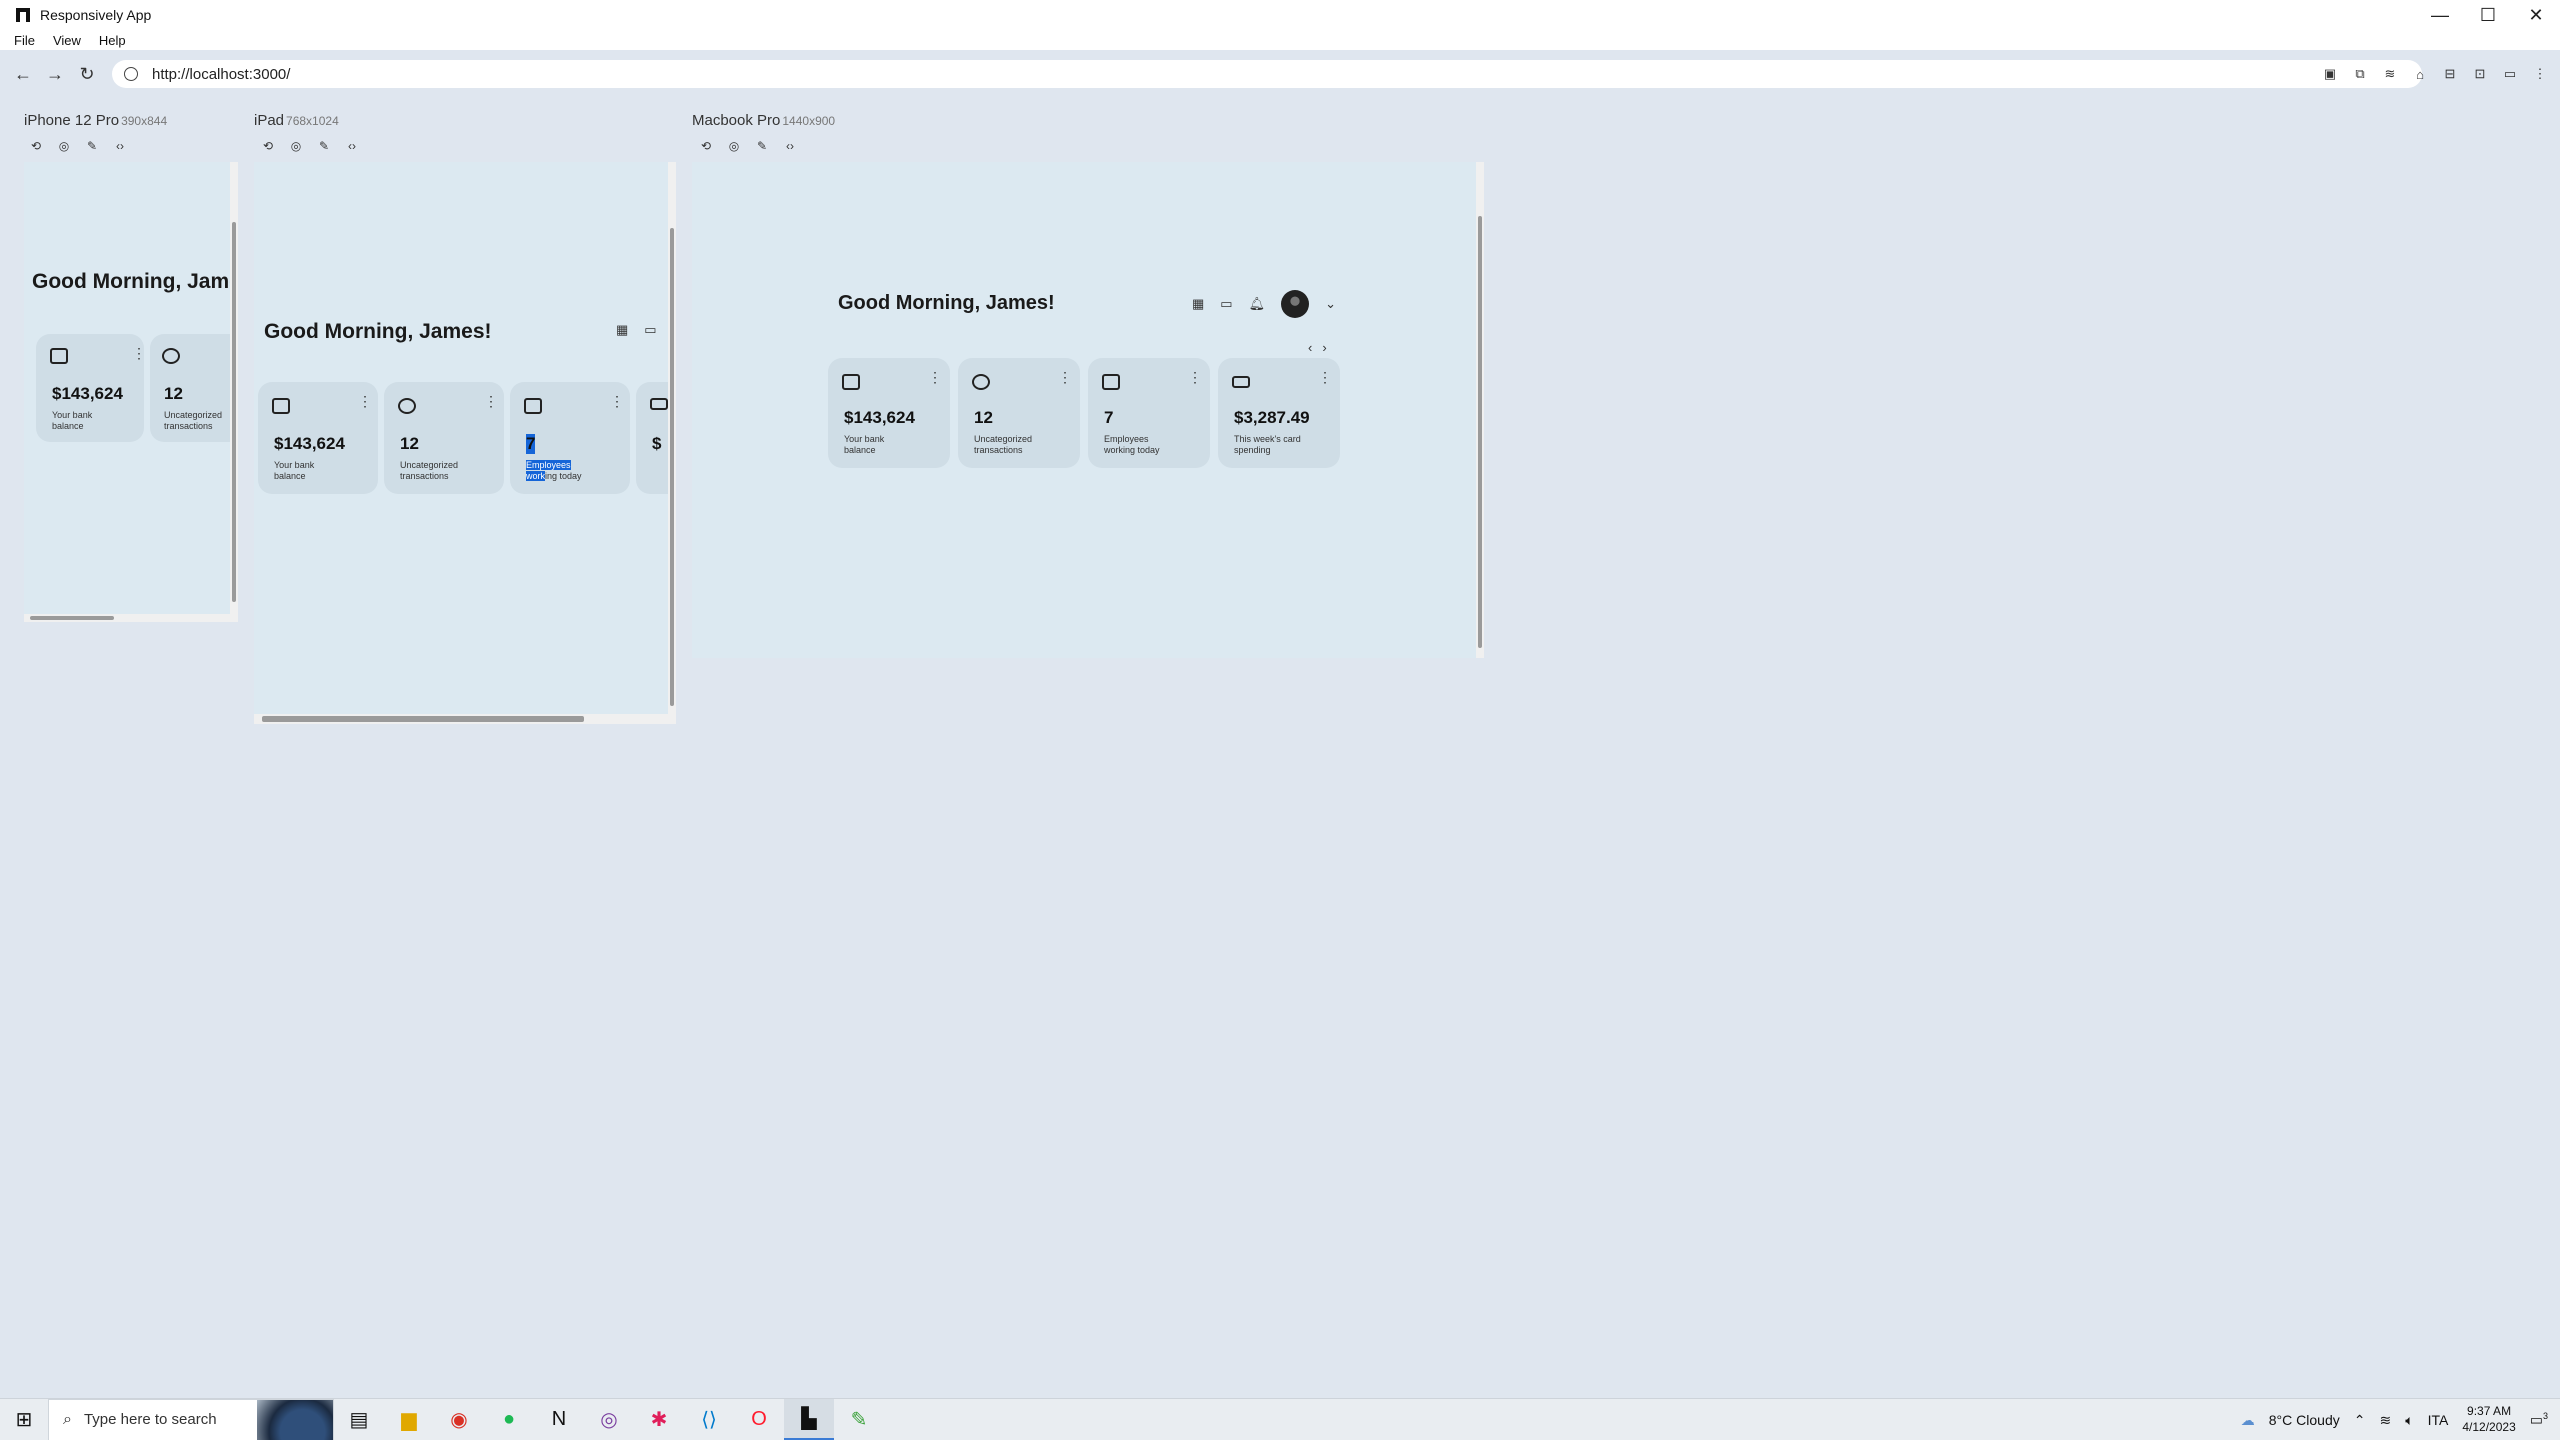 The image size is (2560, 1440). I want to click on screenshot-all-icon: ▣, so click(2330, 74).